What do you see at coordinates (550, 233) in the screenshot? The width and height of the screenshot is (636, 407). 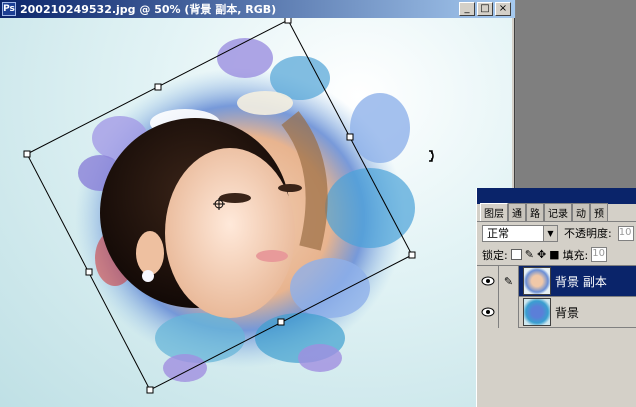 I see `chevron-down-icon: ▼` at bounding box center [550, 233].